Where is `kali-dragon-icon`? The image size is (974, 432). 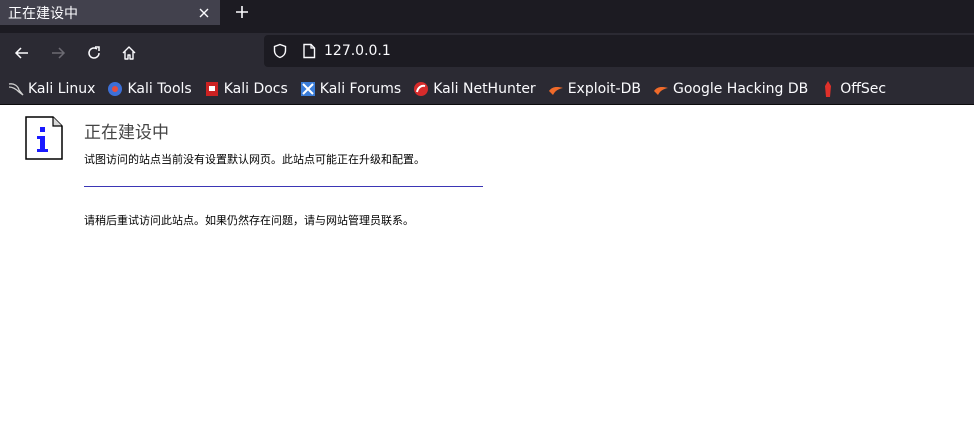 kali-dragon-icon is located at coordinates (16, 89).